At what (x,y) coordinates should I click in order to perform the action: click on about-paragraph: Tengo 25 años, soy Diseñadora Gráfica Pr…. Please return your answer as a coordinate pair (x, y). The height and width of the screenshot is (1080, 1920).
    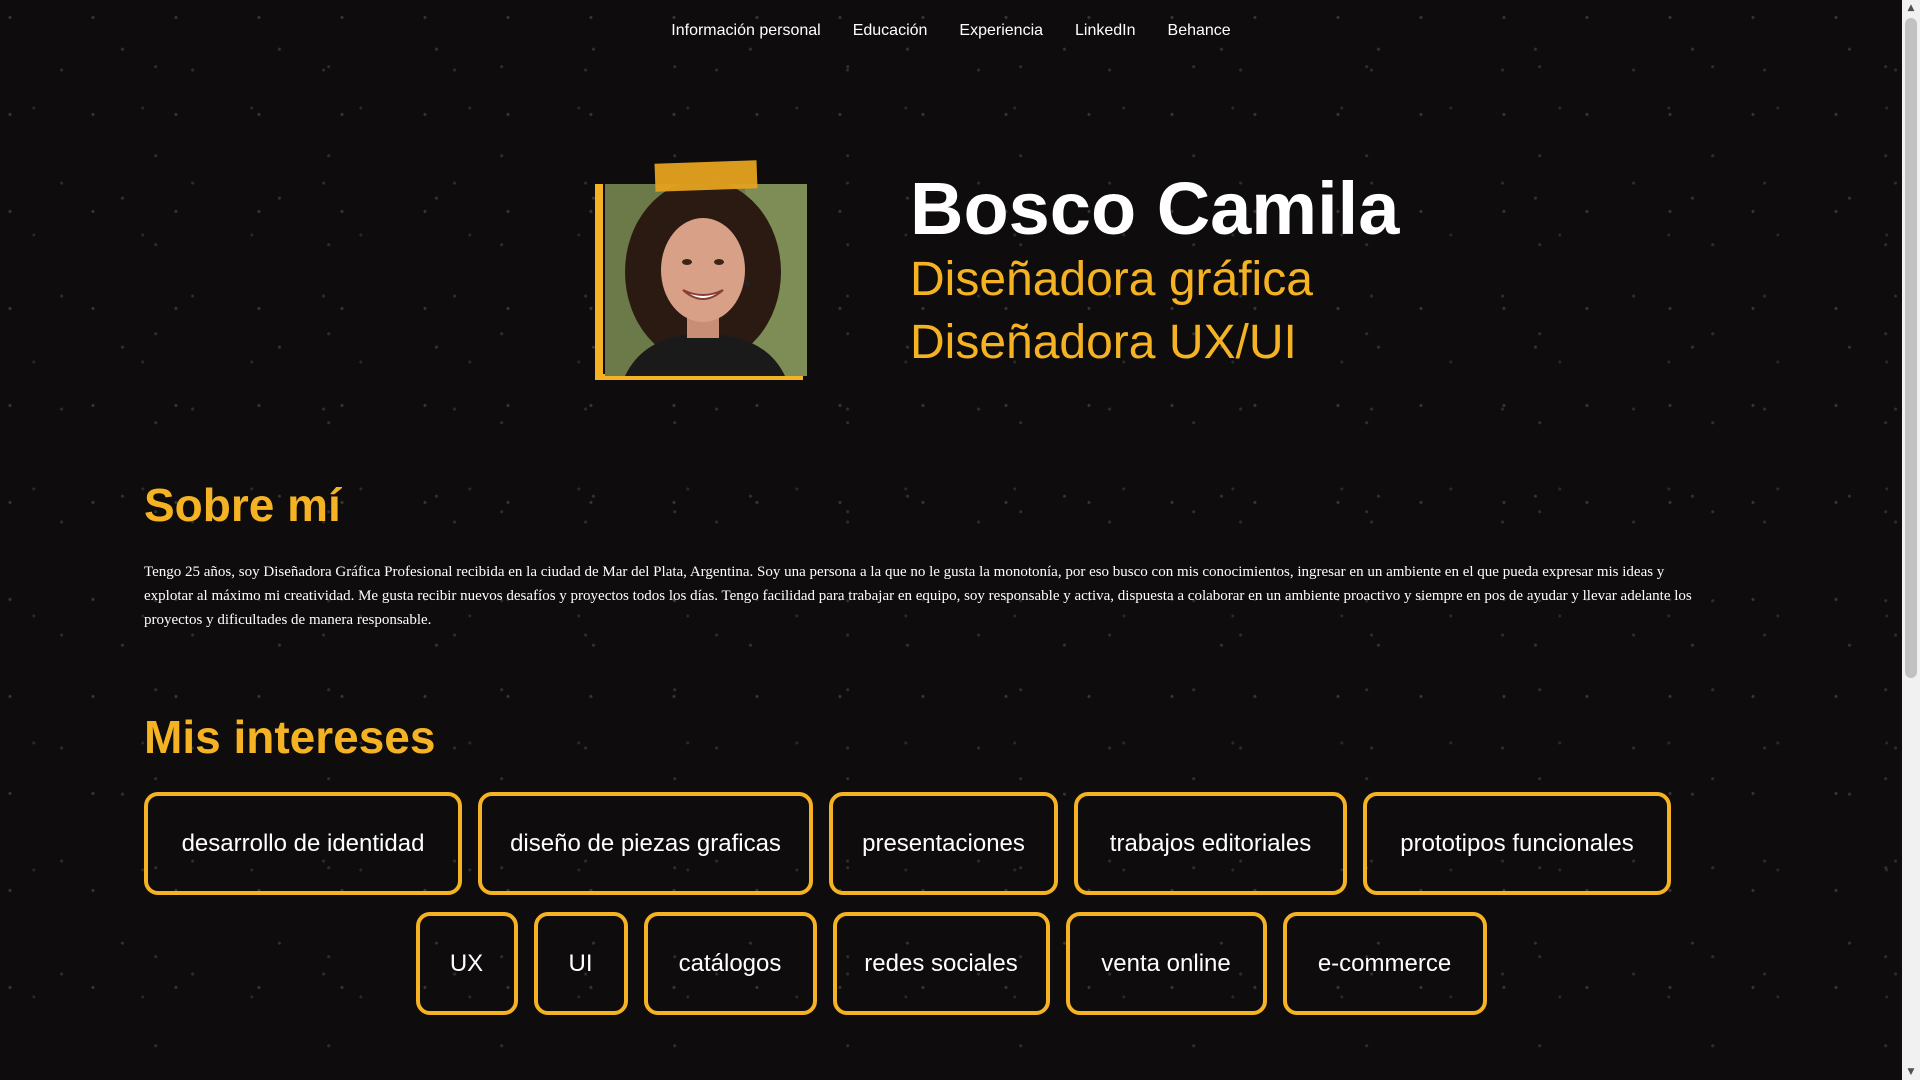
    Looking at the image, I should click on (918, 596).